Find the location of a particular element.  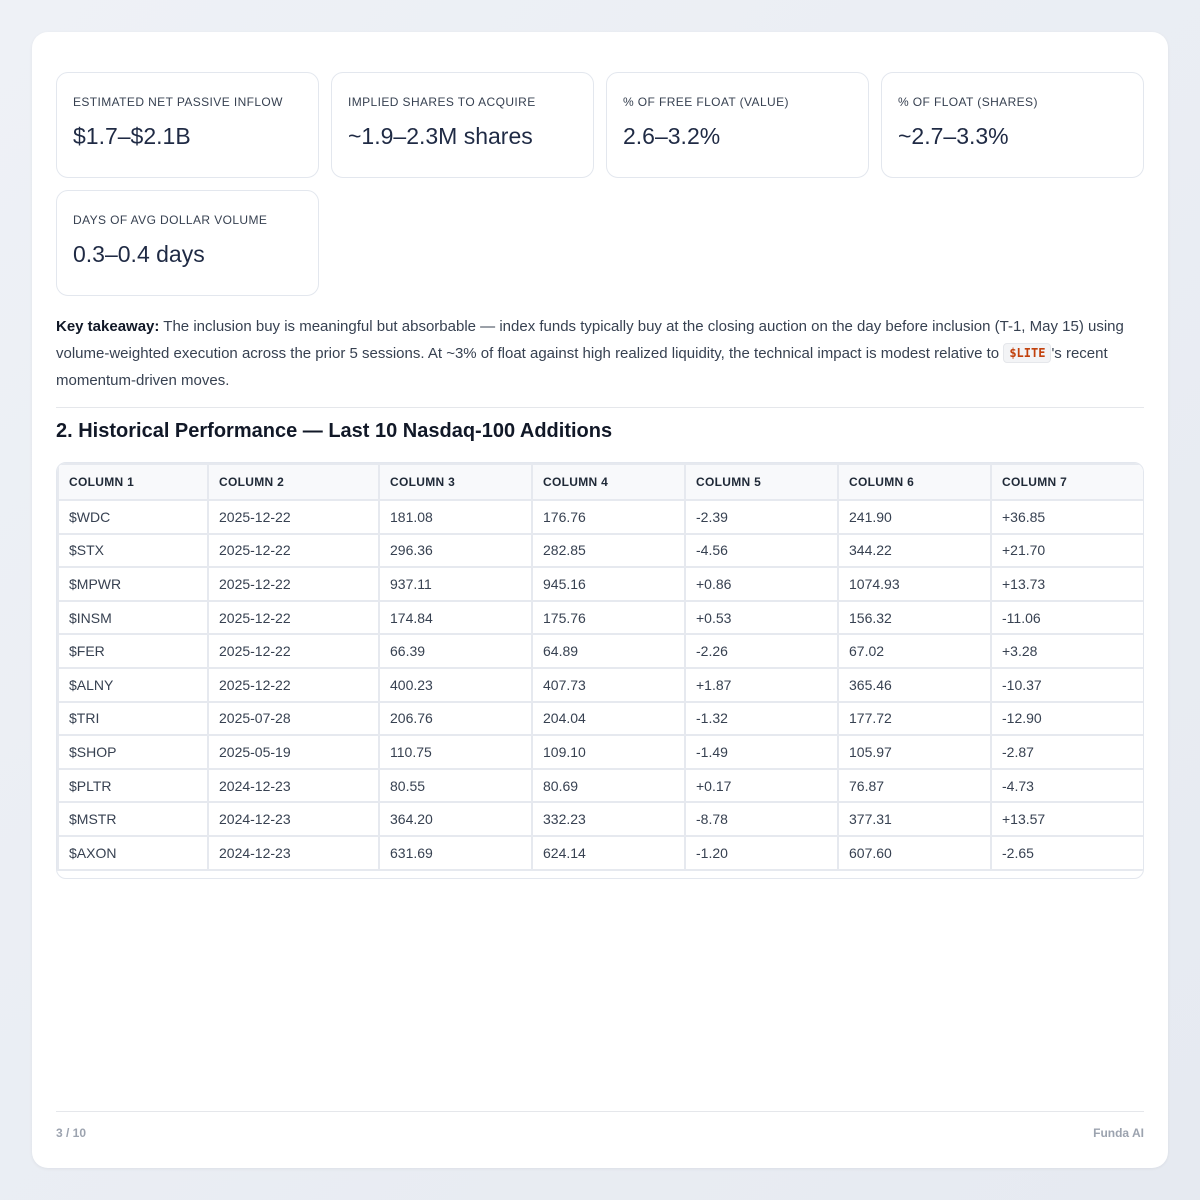

table-cell: 80.69 is located at coordinates (608, 785).